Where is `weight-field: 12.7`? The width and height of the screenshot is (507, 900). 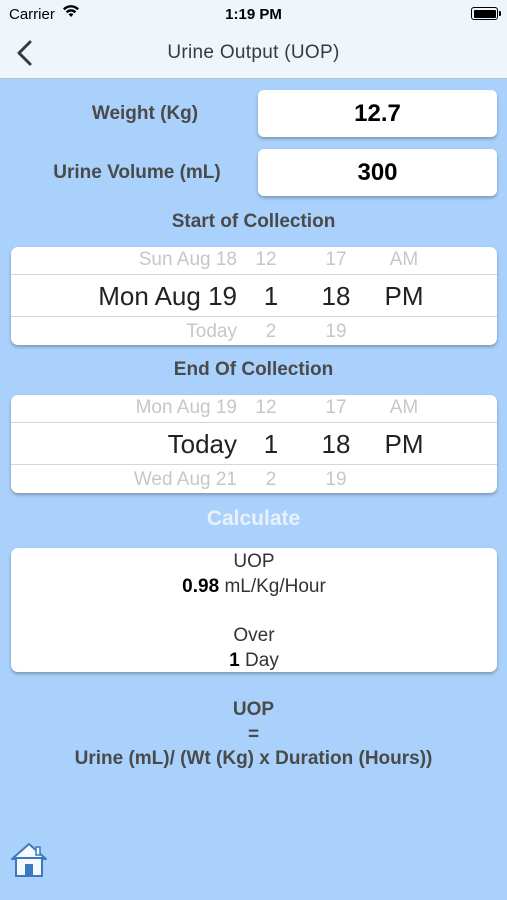
weight-field: 12.7 is located at coordinates (377, 113).